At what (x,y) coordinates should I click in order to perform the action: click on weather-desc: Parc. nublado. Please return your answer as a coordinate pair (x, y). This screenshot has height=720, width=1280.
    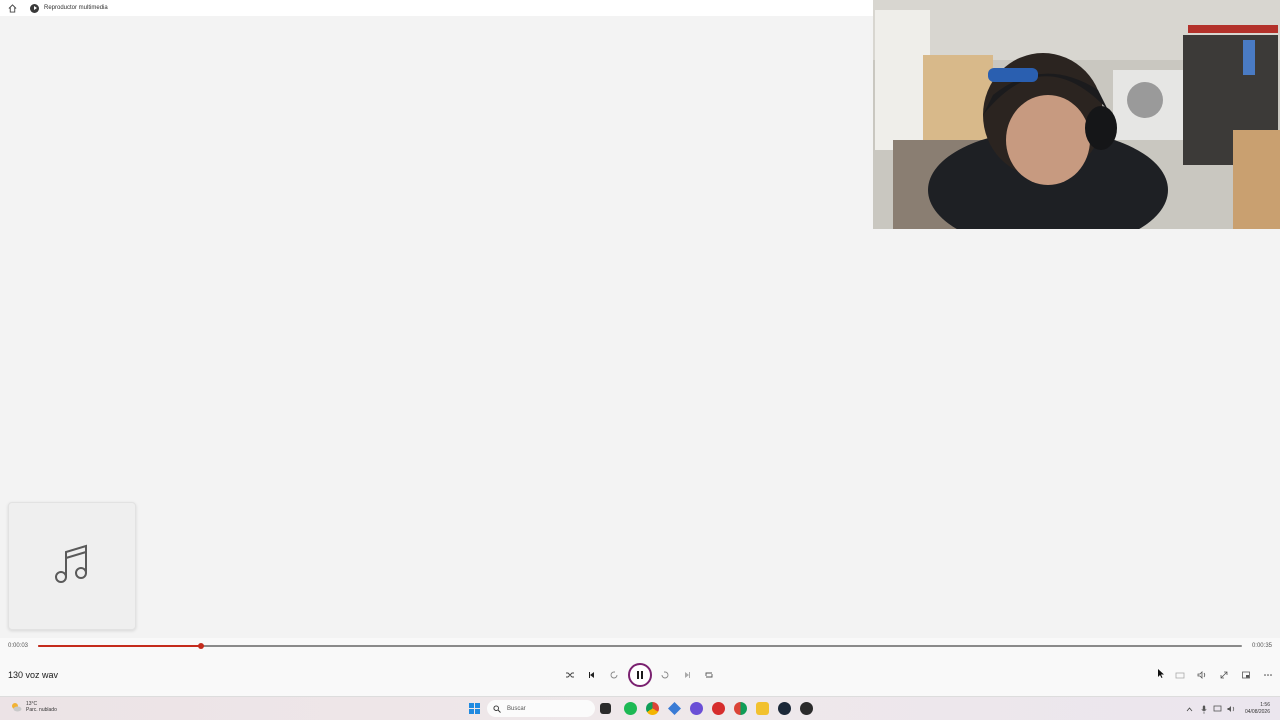
    Looking at the image, I should click on (41, 710).